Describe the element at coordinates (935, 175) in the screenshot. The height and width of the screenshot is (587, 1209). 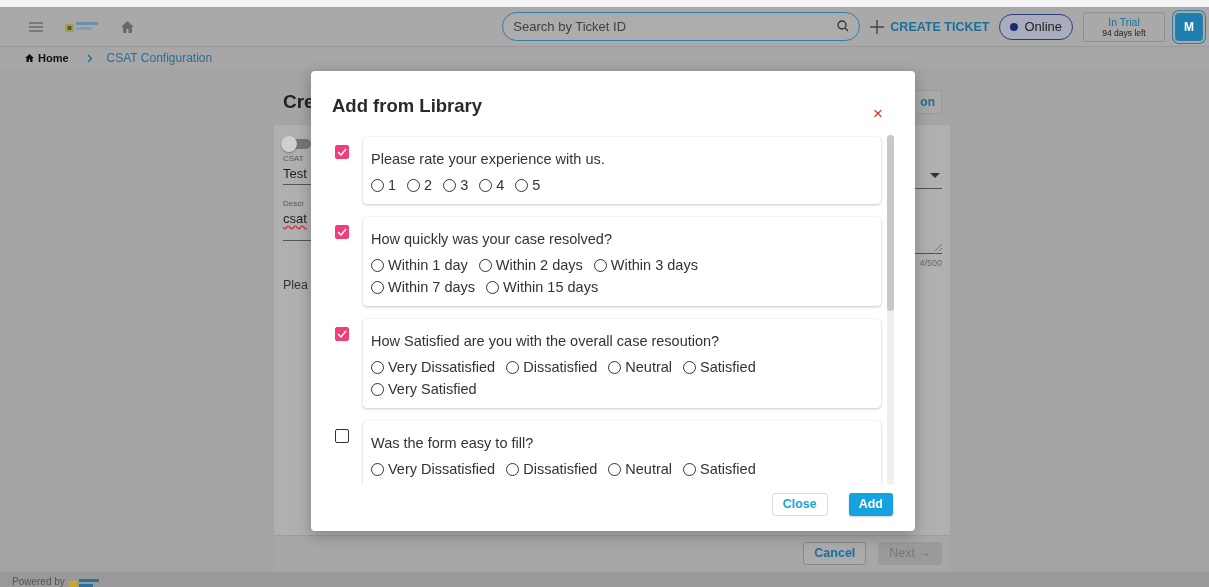
I see `caret-icon` at that location.